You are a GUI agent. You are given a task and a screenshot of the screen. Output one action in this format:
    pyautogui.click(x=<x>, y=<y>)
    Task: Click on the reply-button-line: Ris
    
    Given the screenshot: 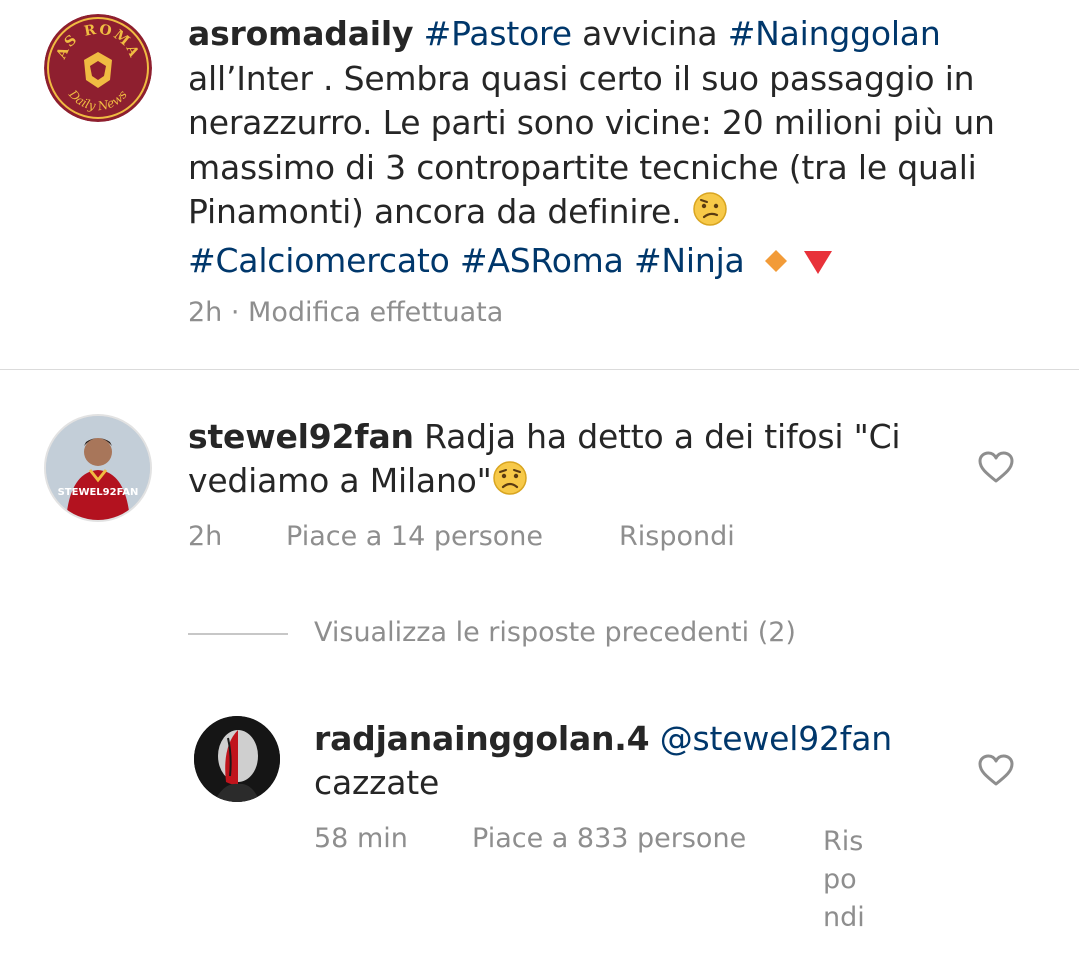 What is the action you would take?
    pyautogui.click(x=843, y=841)
    